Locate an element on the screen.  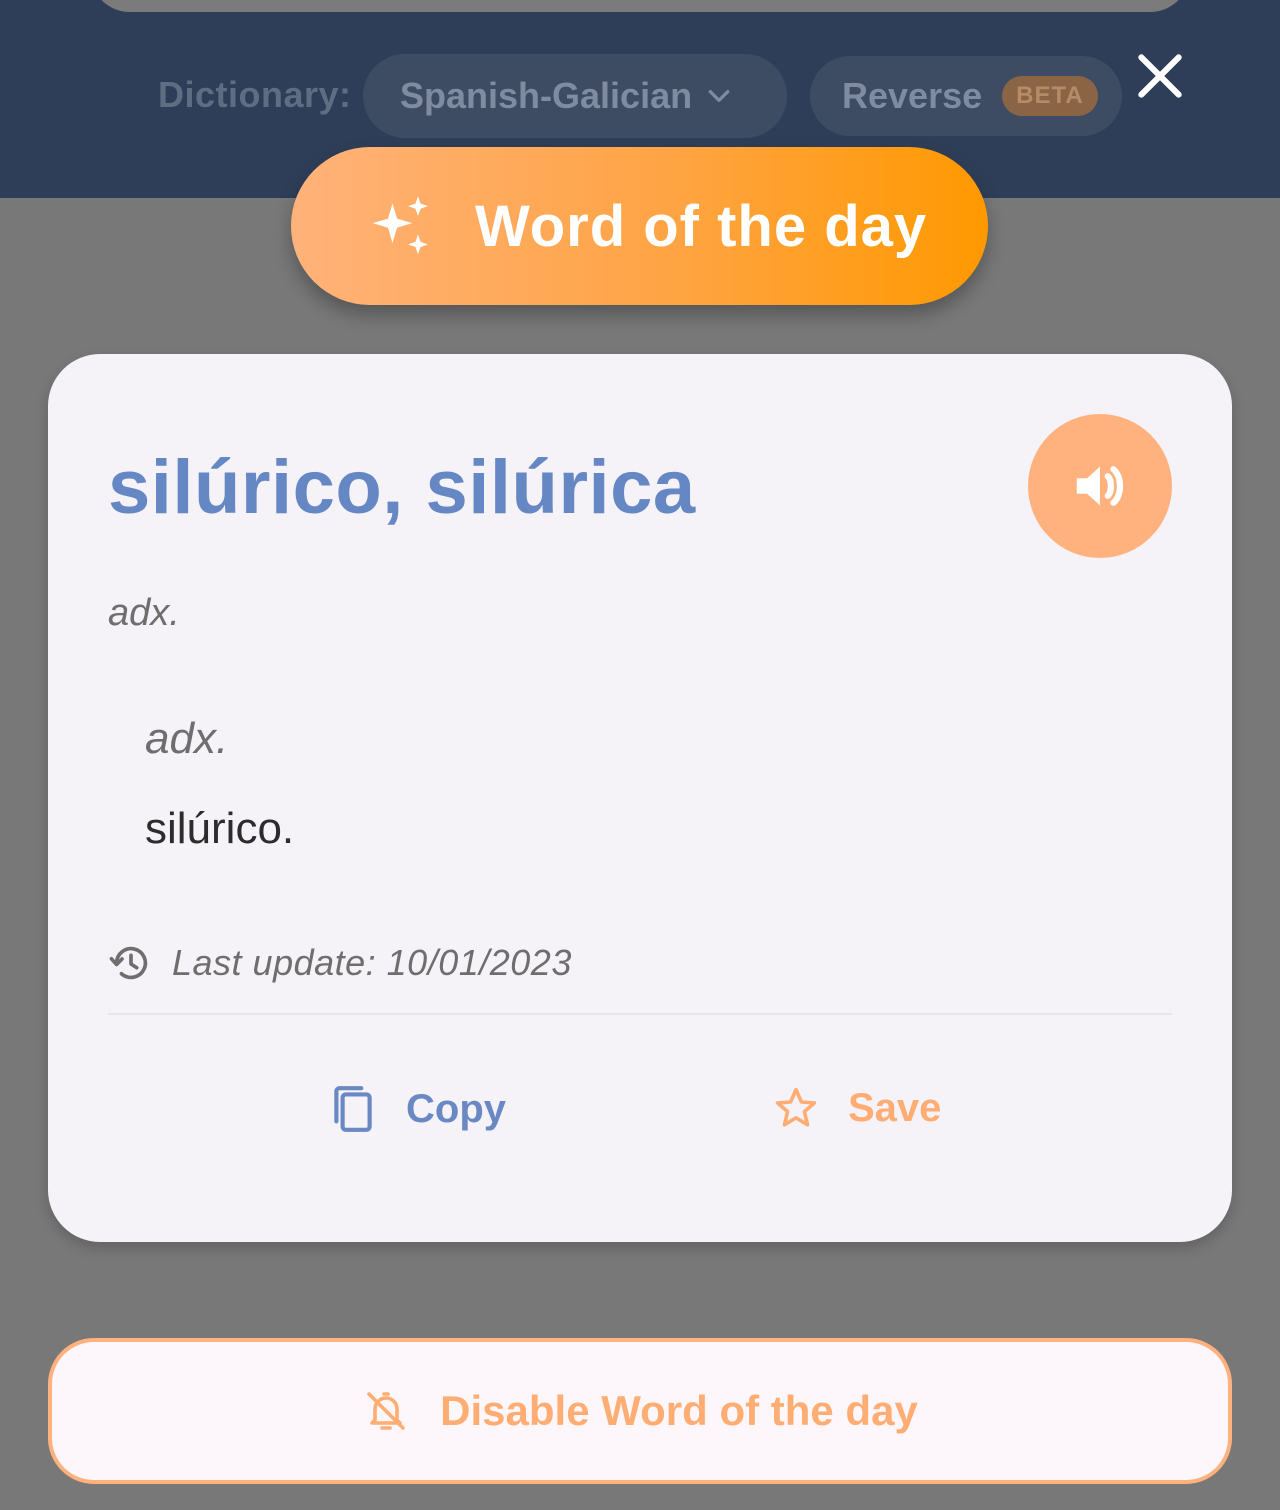
dictionary-selector: Spanish-Galician is located at coordinates (575, 96).